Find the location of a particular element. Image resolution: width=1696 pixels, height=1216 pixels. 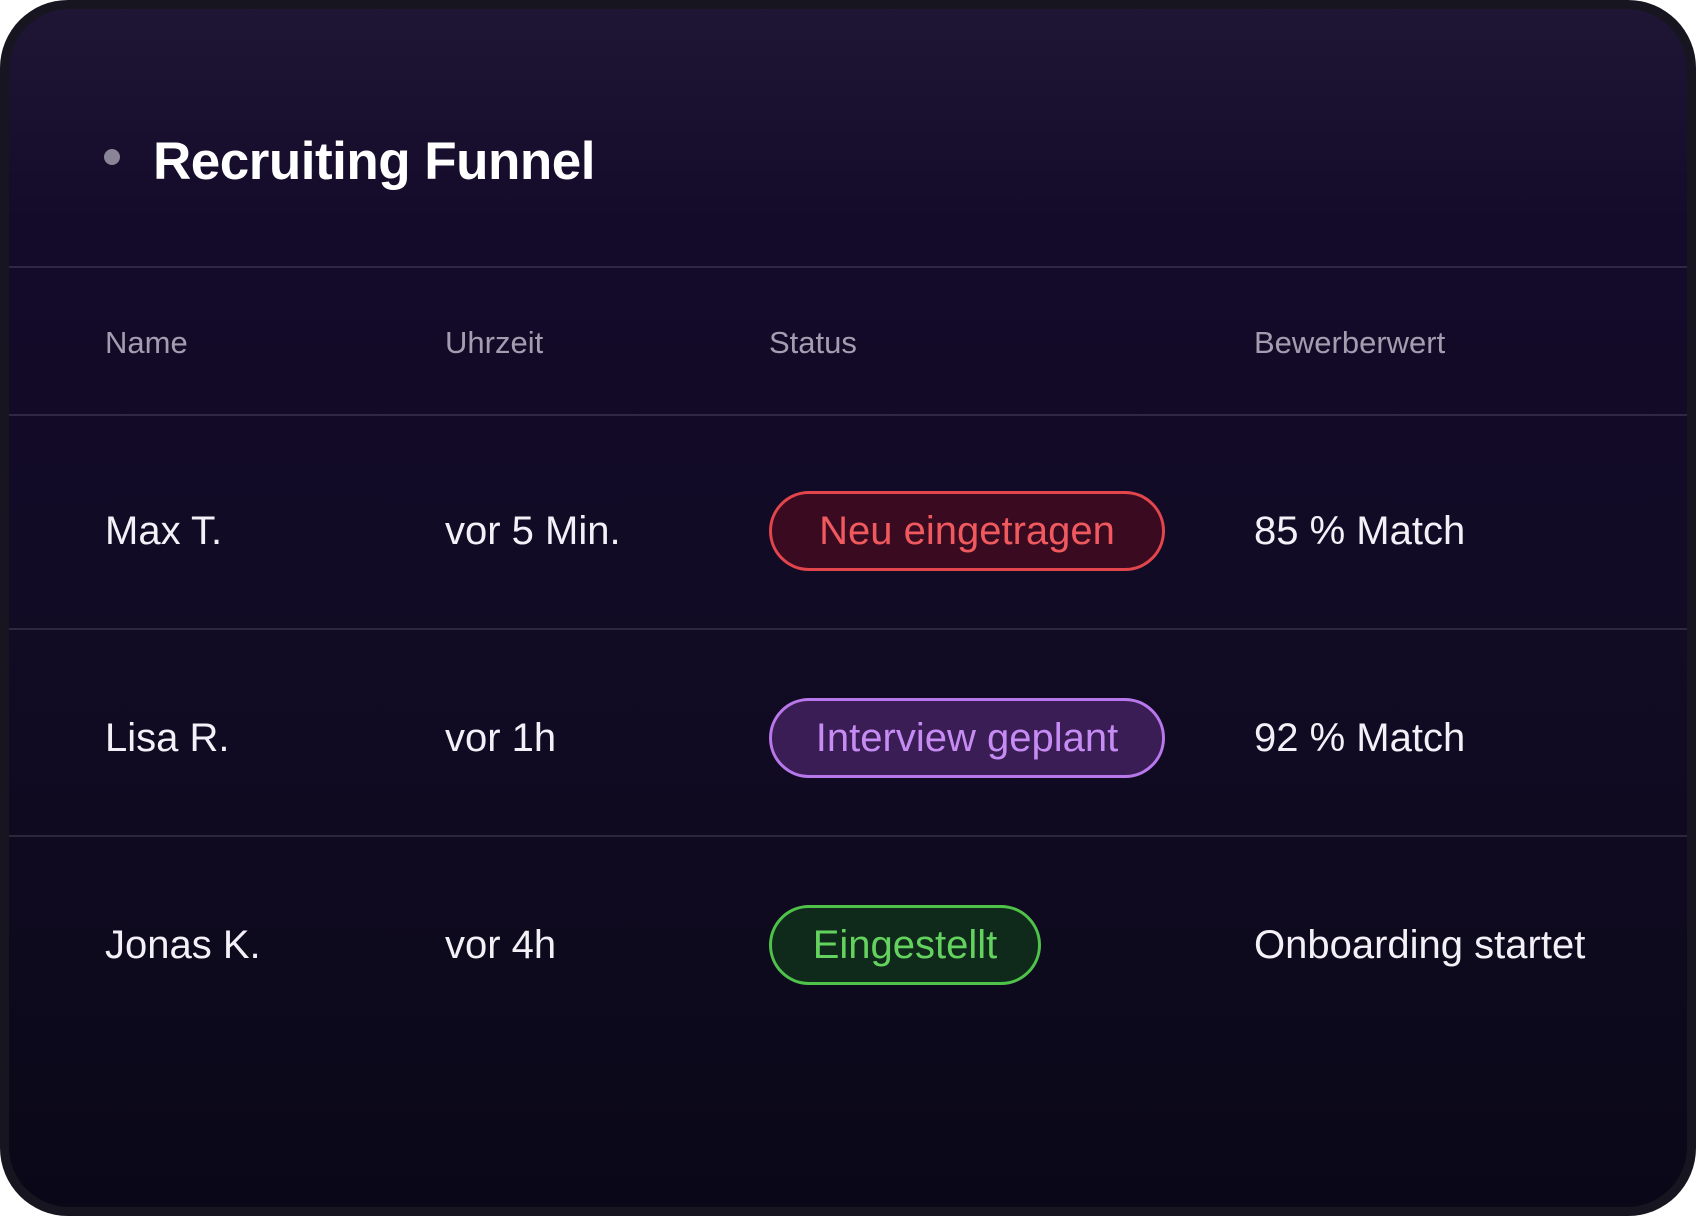

table-header-divider is located at coordinates (848, 415).